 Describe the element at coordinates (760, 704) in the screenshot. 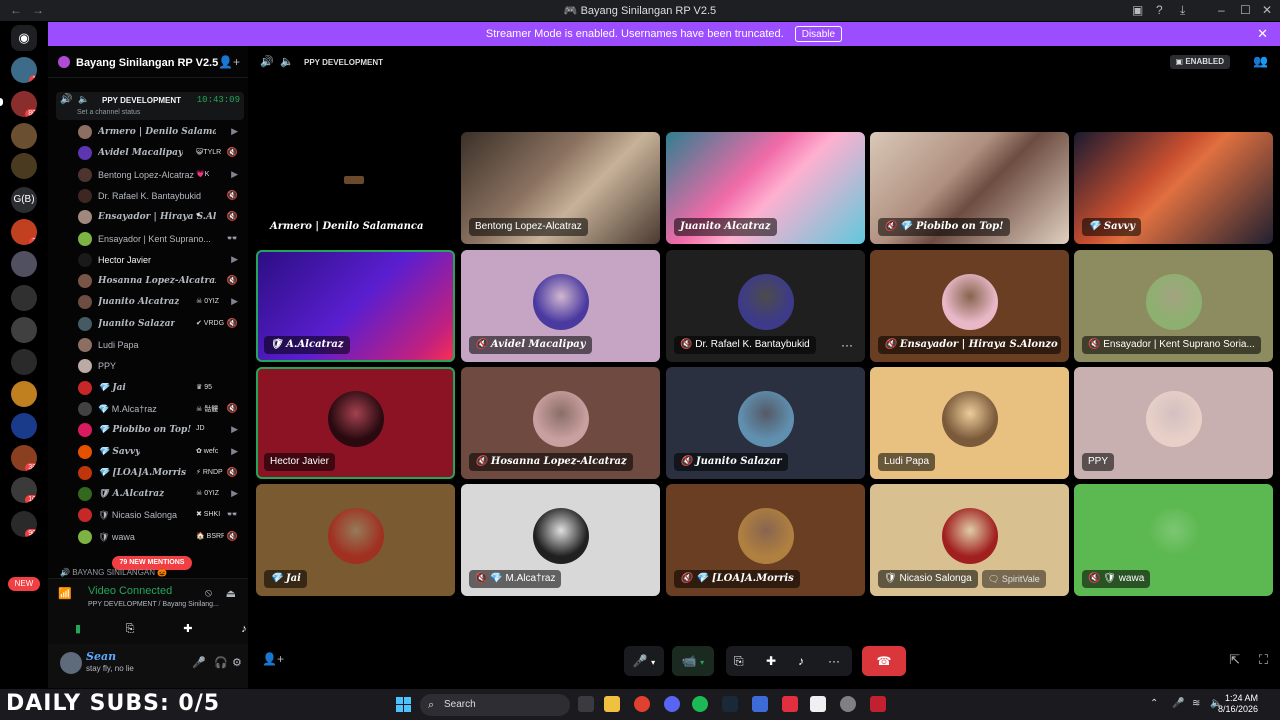

I see `notepad-icon` at that location.